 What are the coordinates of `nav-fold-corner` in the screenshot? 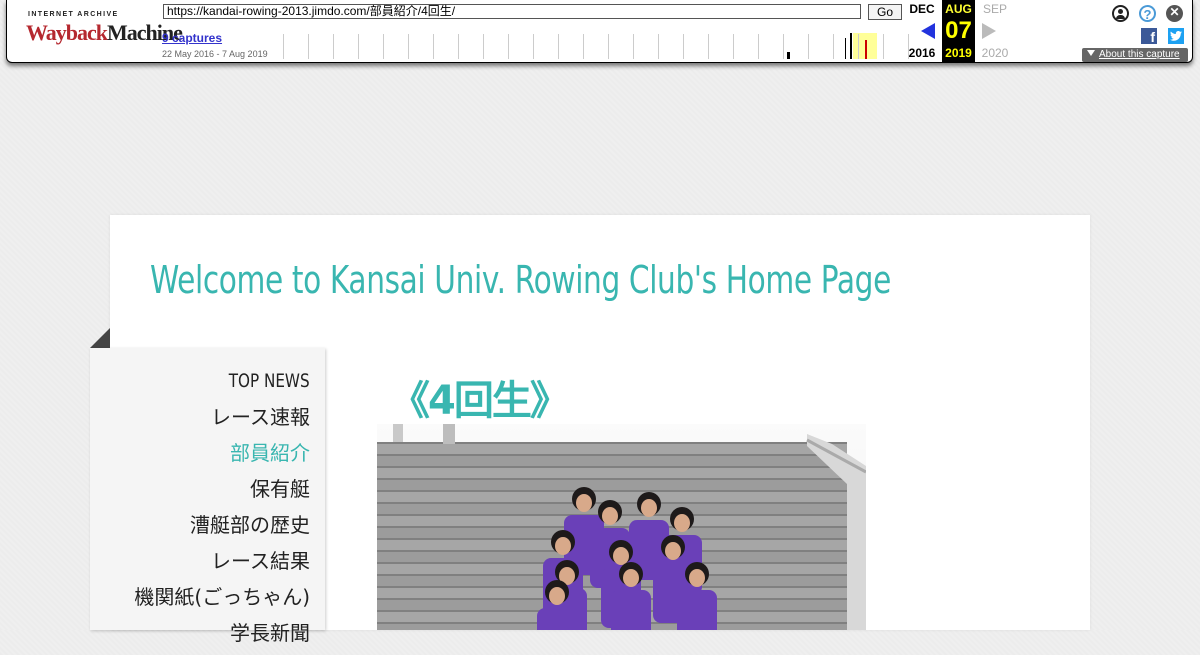 It's located at (100, 338).